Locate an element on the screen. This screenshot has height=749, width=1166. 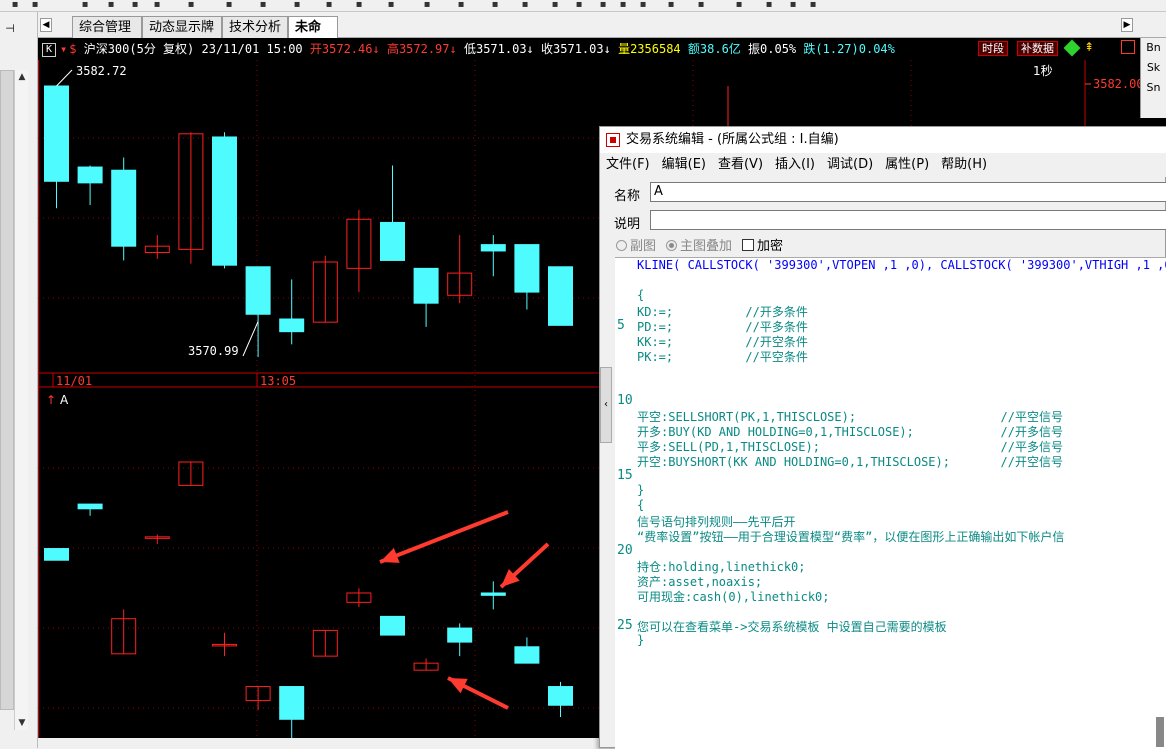
tab-2: 技术分析 is located at coordinates (255, 27).